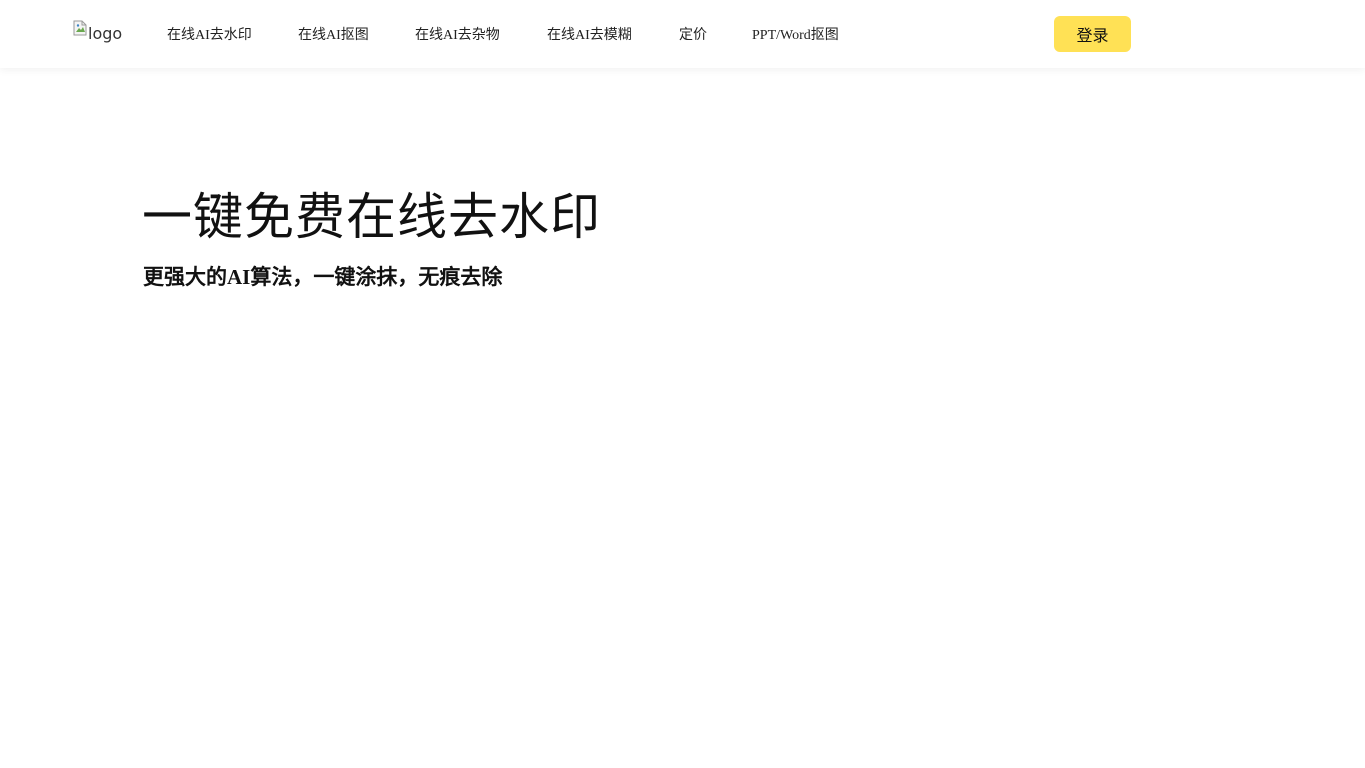 This screenshot has width=1365, height=768. I want to click on hero-subtitle: 更强大的AI算法，一键涂抹，无痕去除, so click(323, 277).